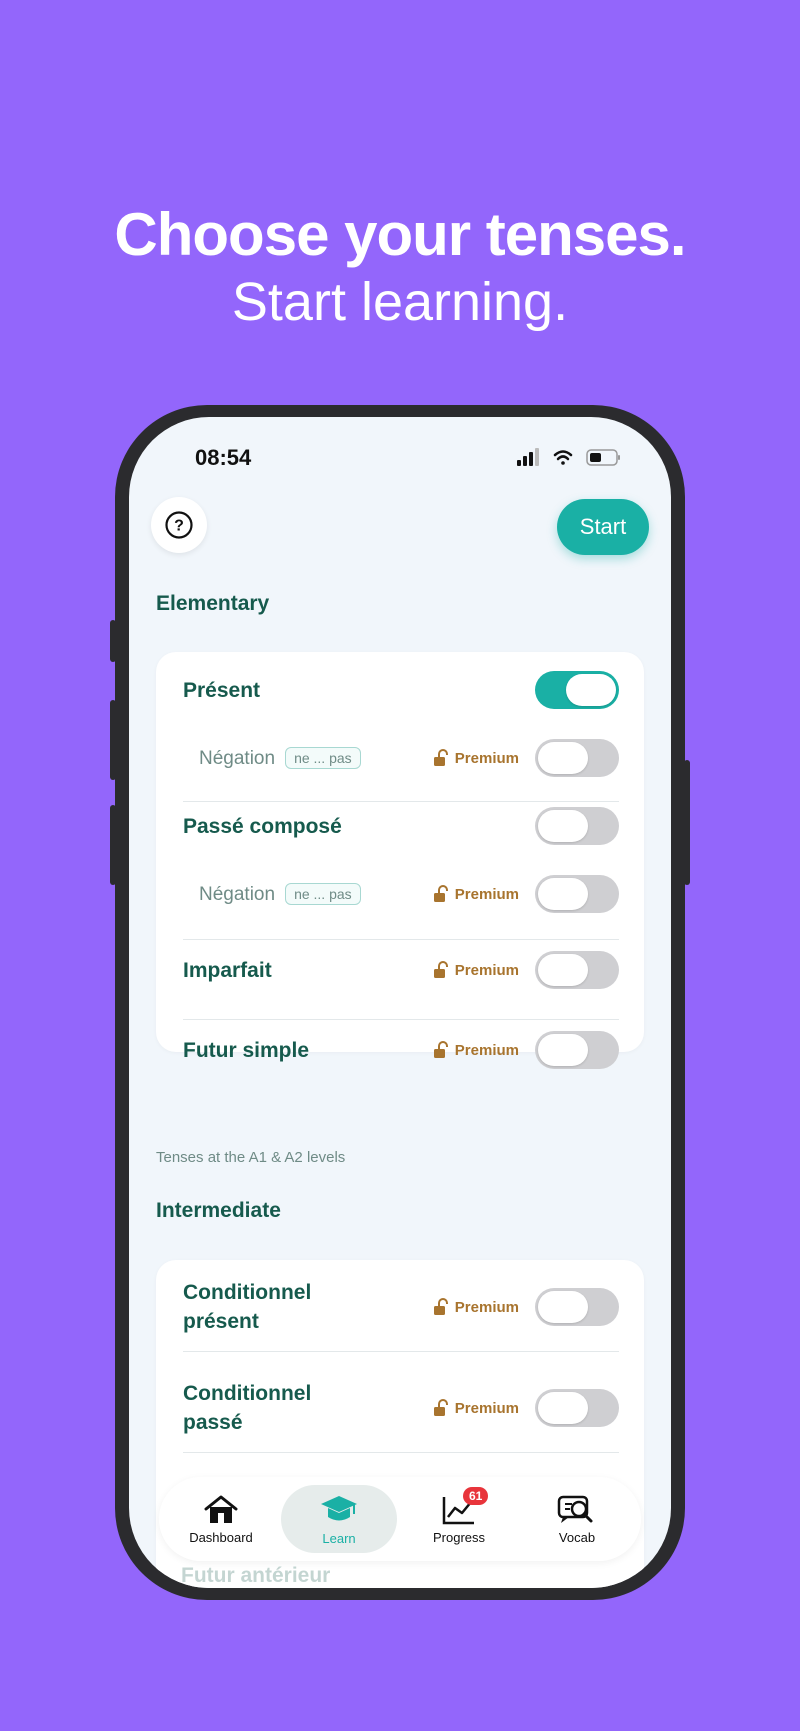 This screenshot has width=800, height=1731. I want to click on tense-row-futur-anterieur-faded: Futur antérieur, so click(256, 1575).